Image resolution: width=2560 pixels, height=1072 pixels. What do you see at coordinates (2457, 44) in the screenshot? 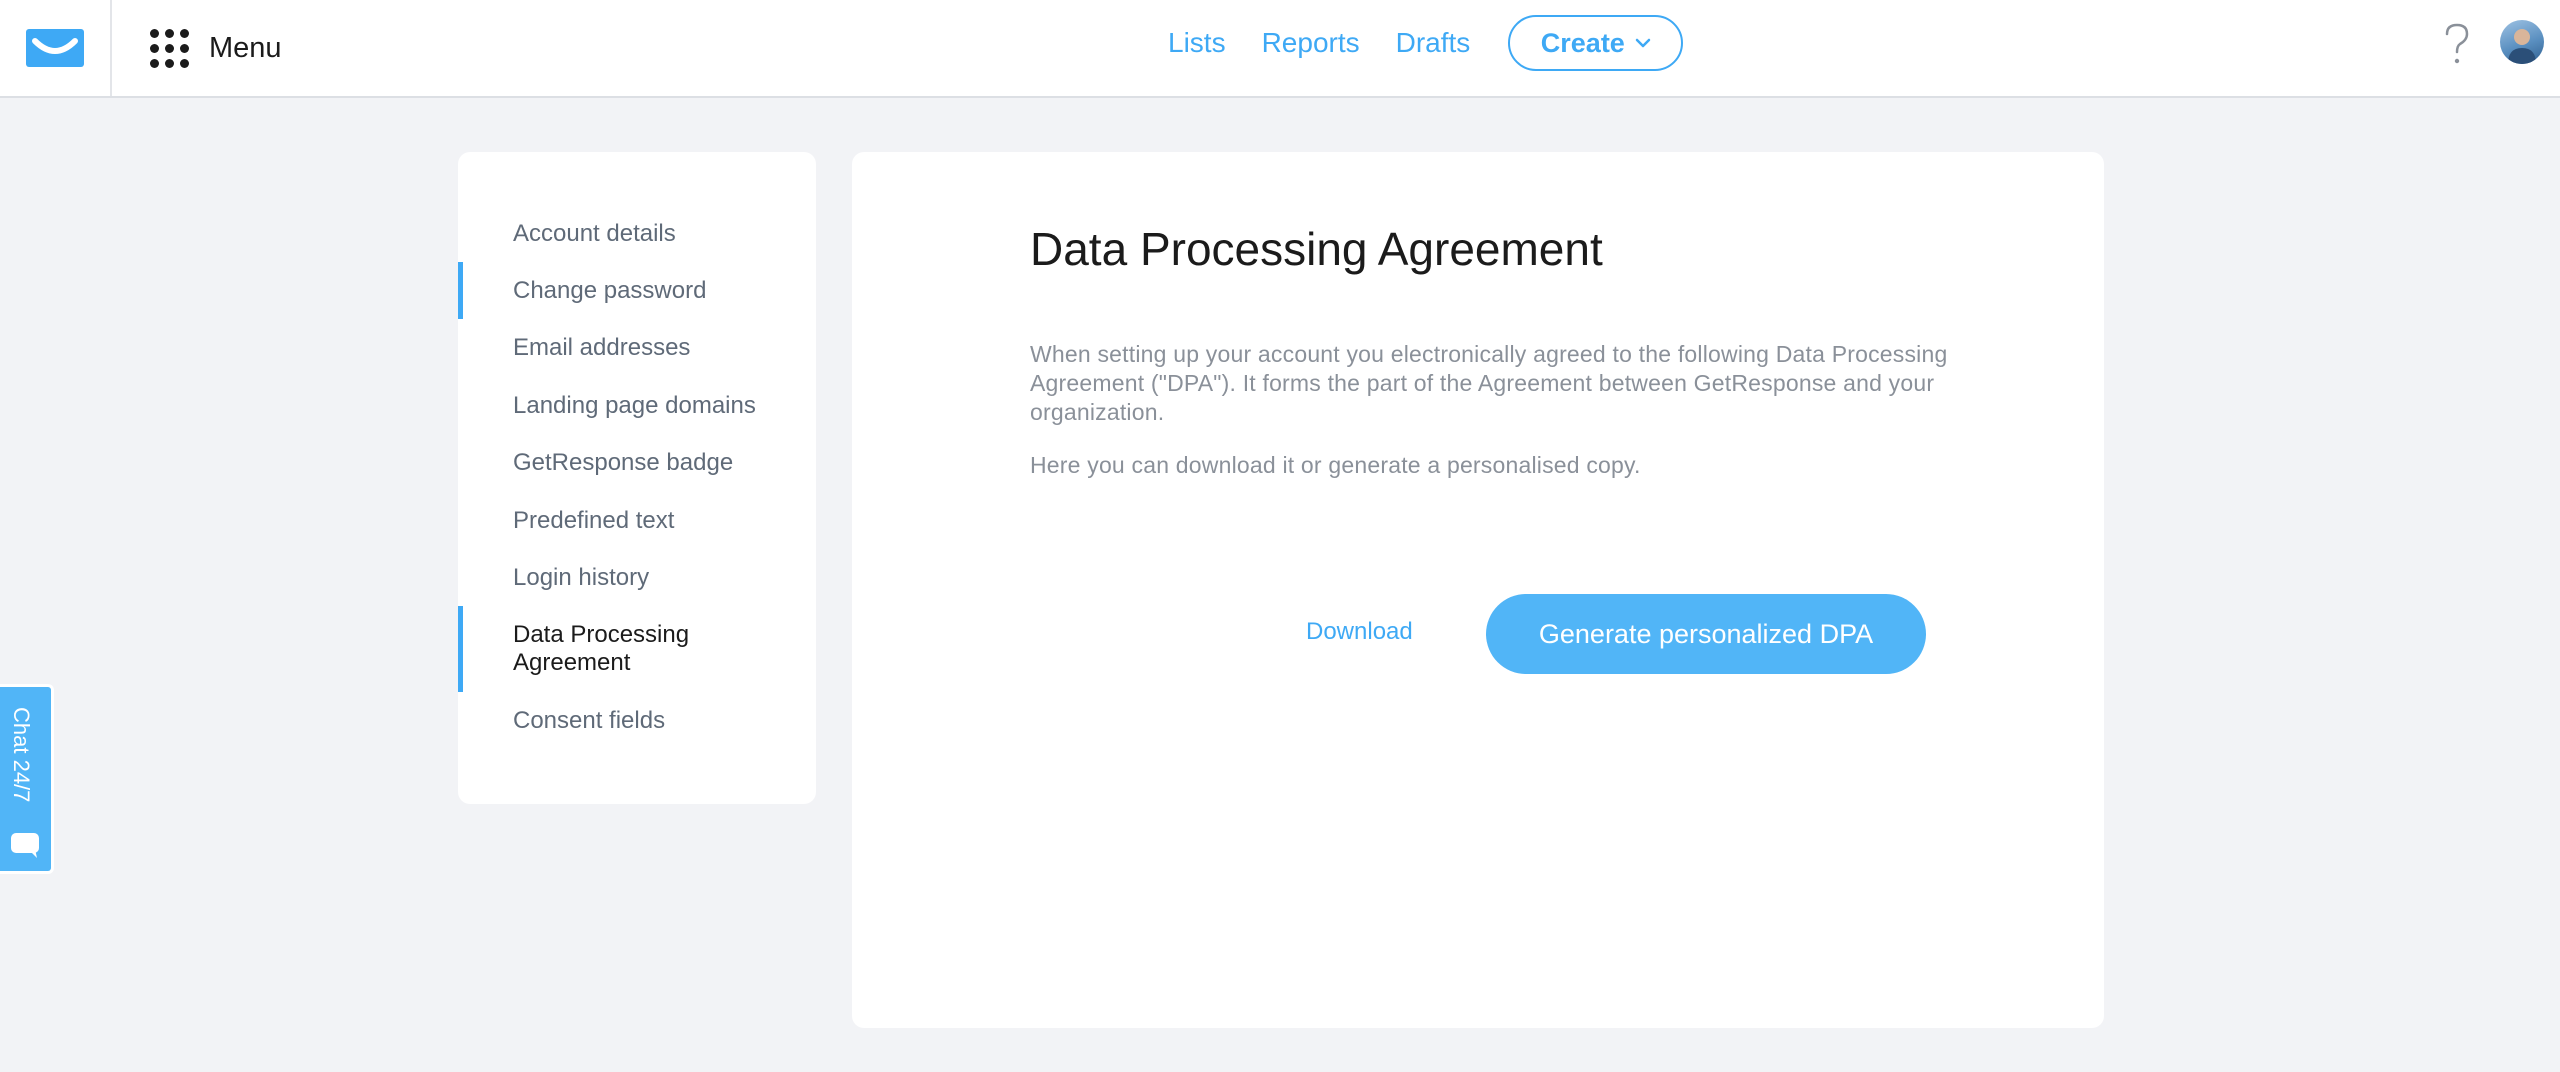
I see `help-icon` at bounding box center [2457, 44].